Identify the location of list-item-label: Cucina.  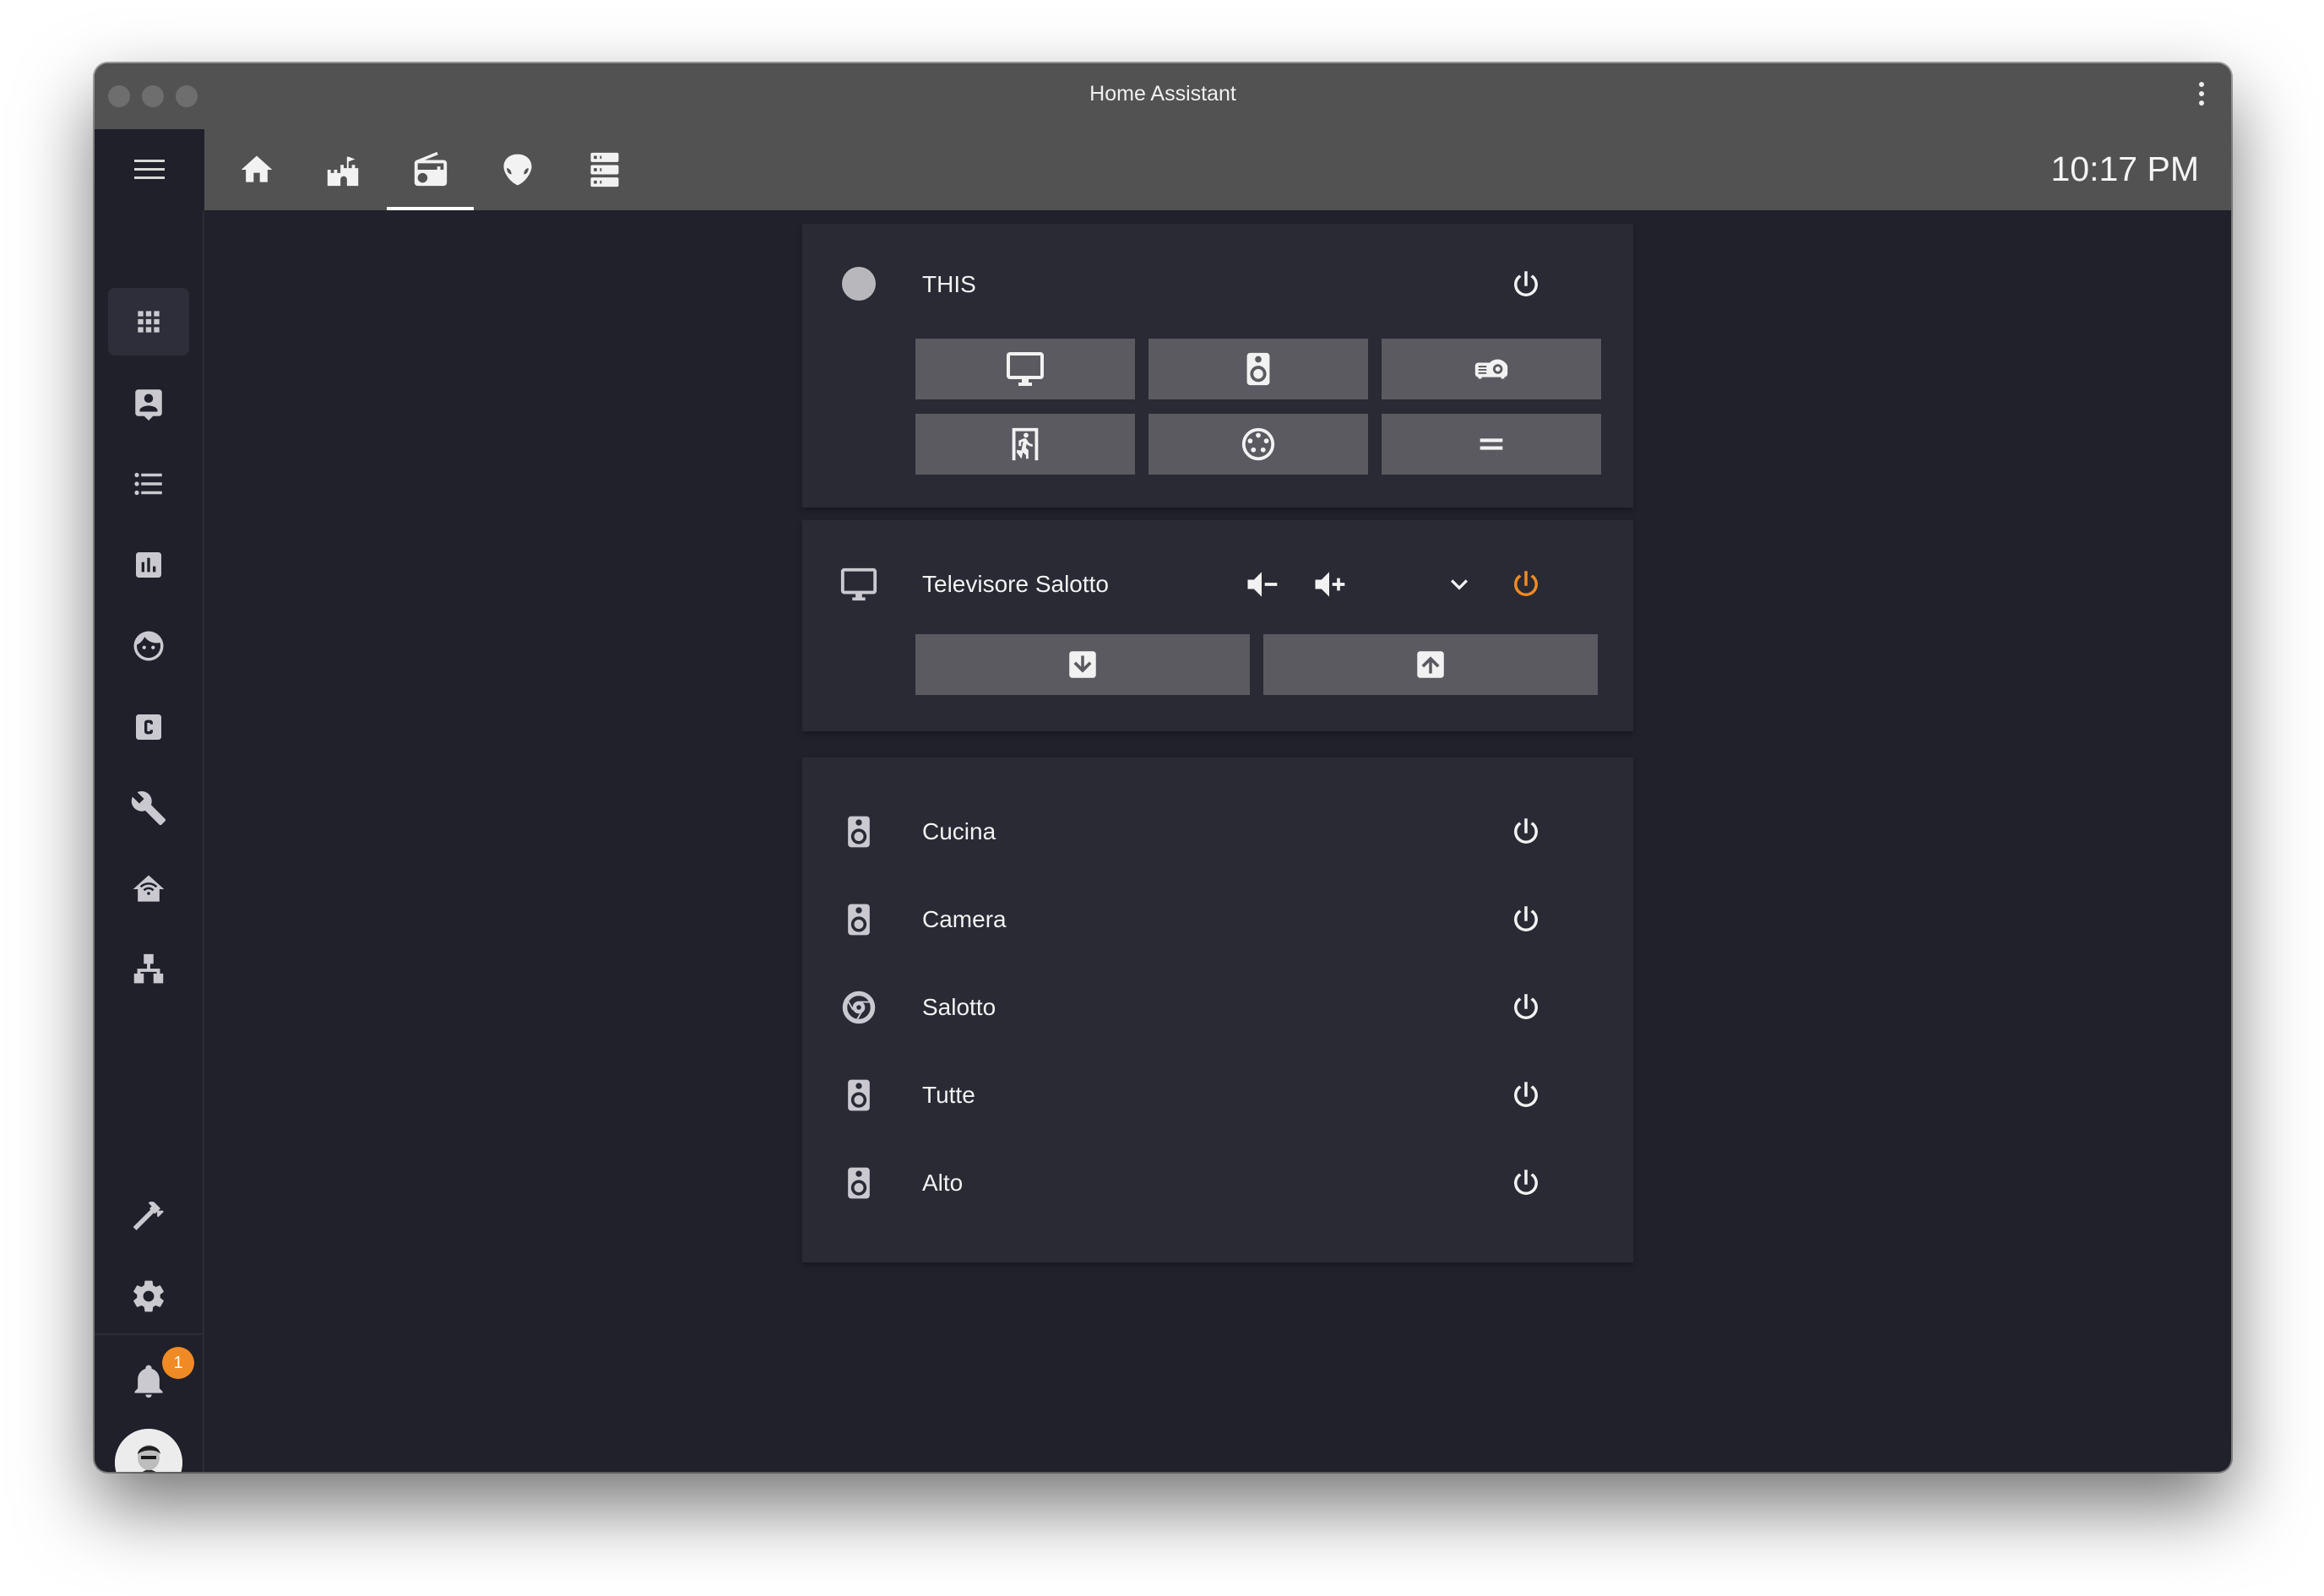
(959, 831).